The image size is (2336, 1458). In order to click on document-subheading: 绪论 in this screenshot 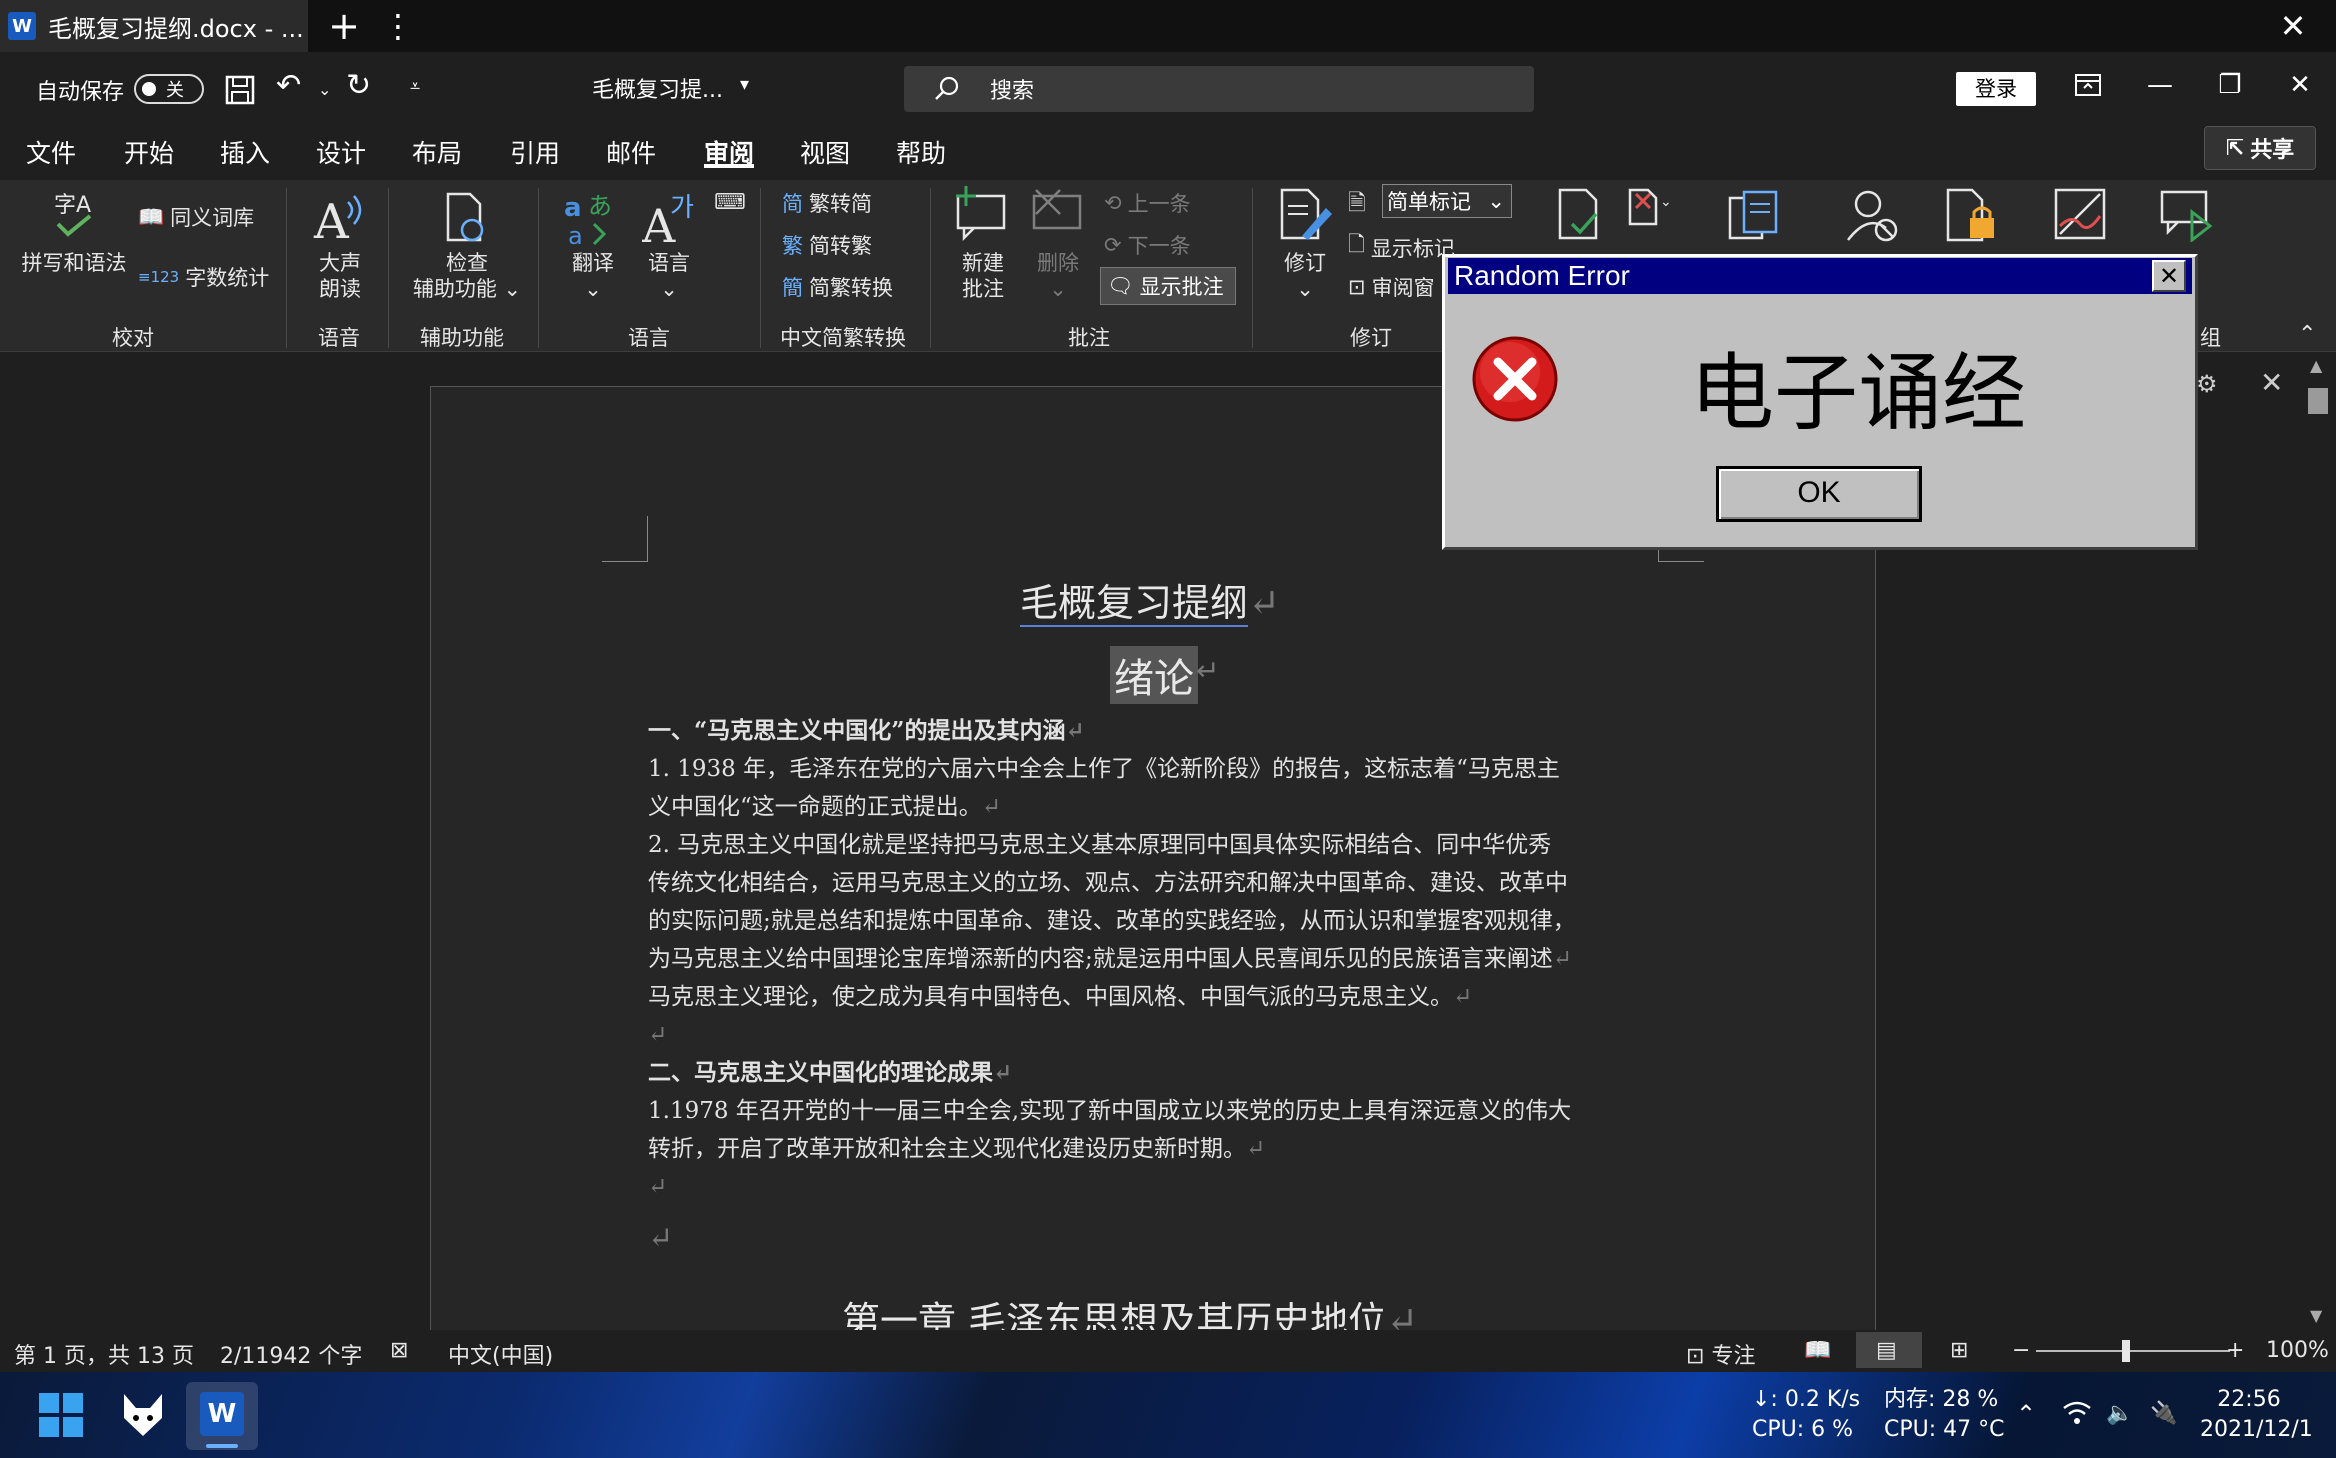, I will do `click(1154, 675)`.